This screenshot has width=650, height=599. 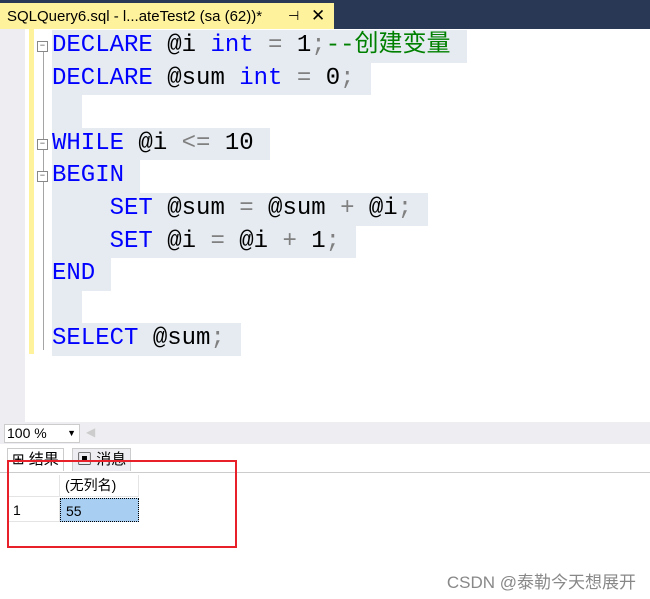 I want to click on code-token: 0, so click(x=333, y=78).